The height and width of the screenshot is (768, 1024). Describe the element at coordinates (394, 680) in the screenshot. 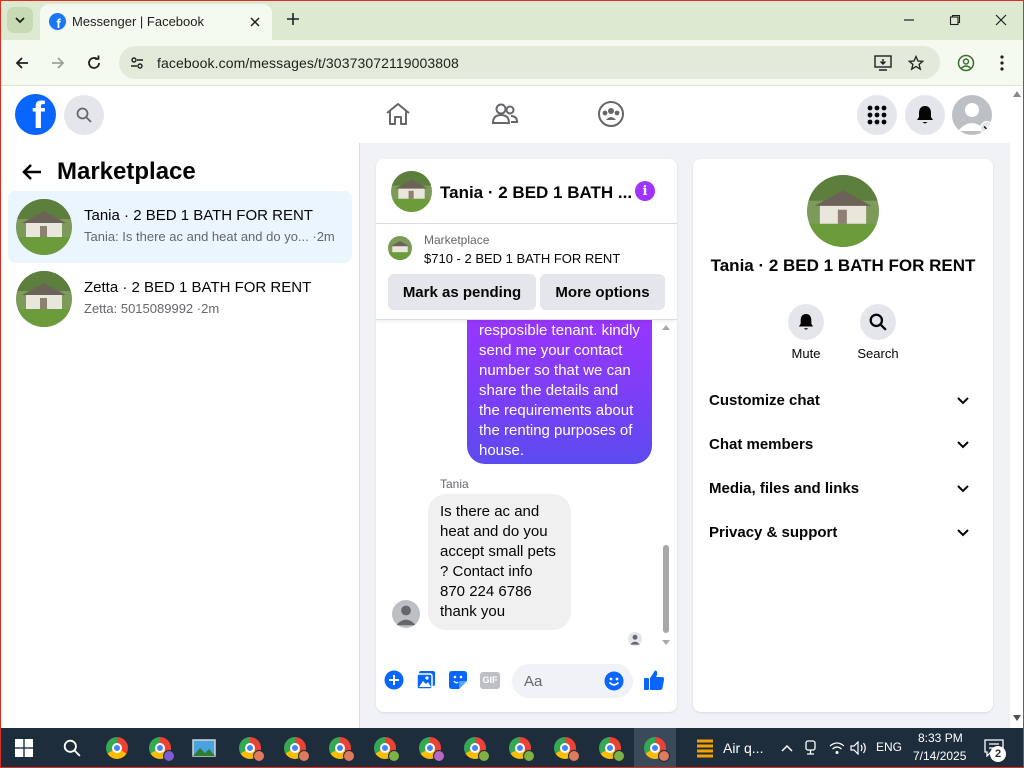

I see `plus-actions-icon` at that location.